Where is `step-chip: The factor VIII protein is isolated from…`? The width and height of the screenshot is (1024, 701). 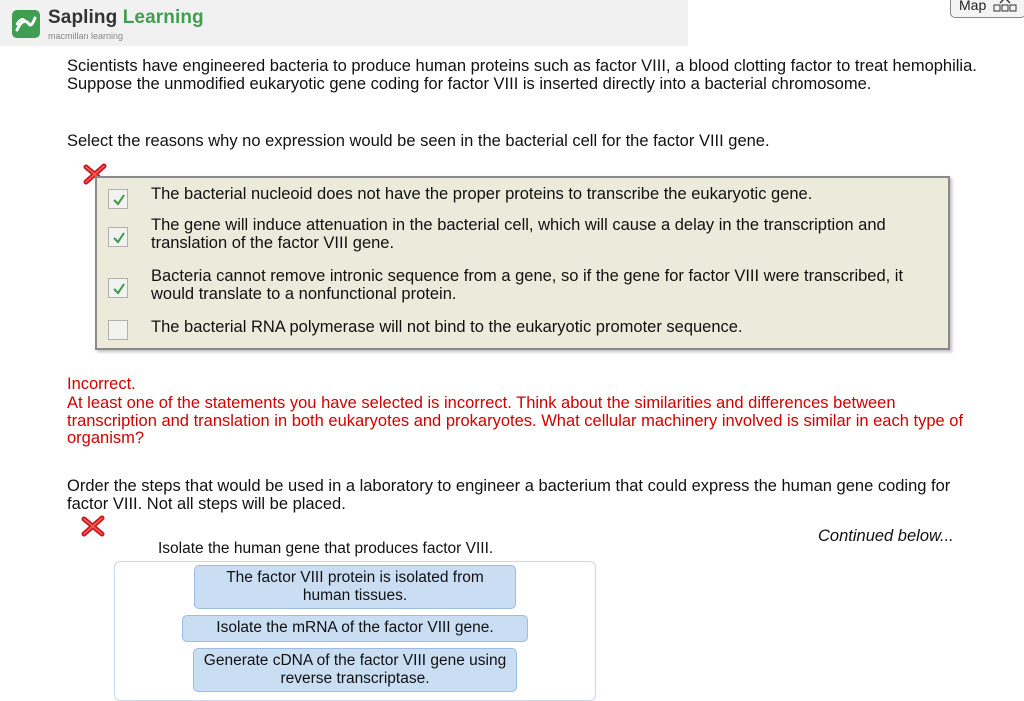 step-chip: The factor VIII protein is isolated from… is located at coordinates (355, 587).